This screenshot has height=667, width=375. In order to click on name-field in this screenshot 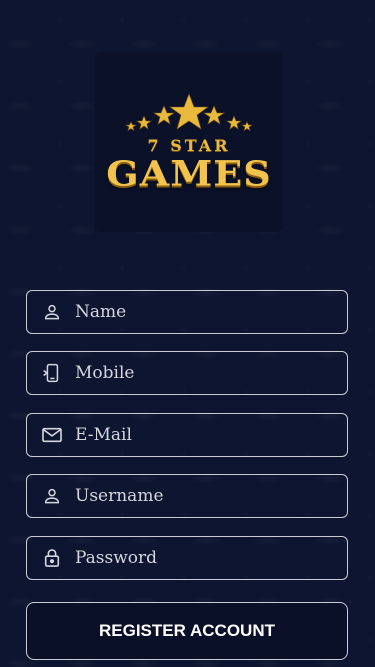, I will do `click(187, 312)`.